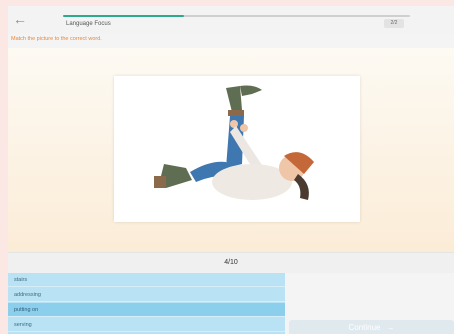  I want to click on header: ← Language Focus 2/2, so click(231, 20).